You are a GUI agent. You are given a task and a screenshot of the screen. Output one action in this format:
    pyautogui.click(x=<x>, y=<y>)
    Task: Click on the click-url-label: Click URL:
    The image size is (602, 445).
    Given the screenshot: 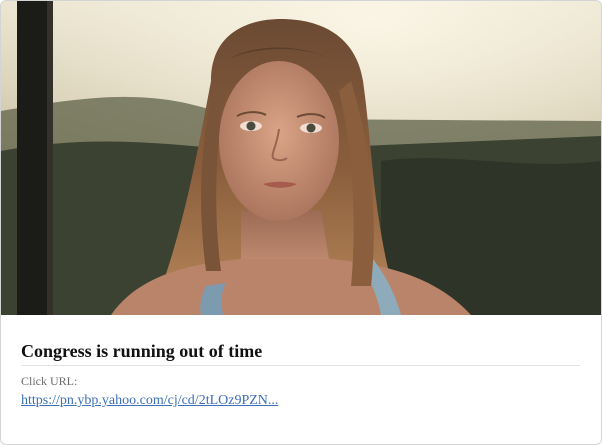 What is the action you would take?
    pyautogui.click(x=49, y=381)
    